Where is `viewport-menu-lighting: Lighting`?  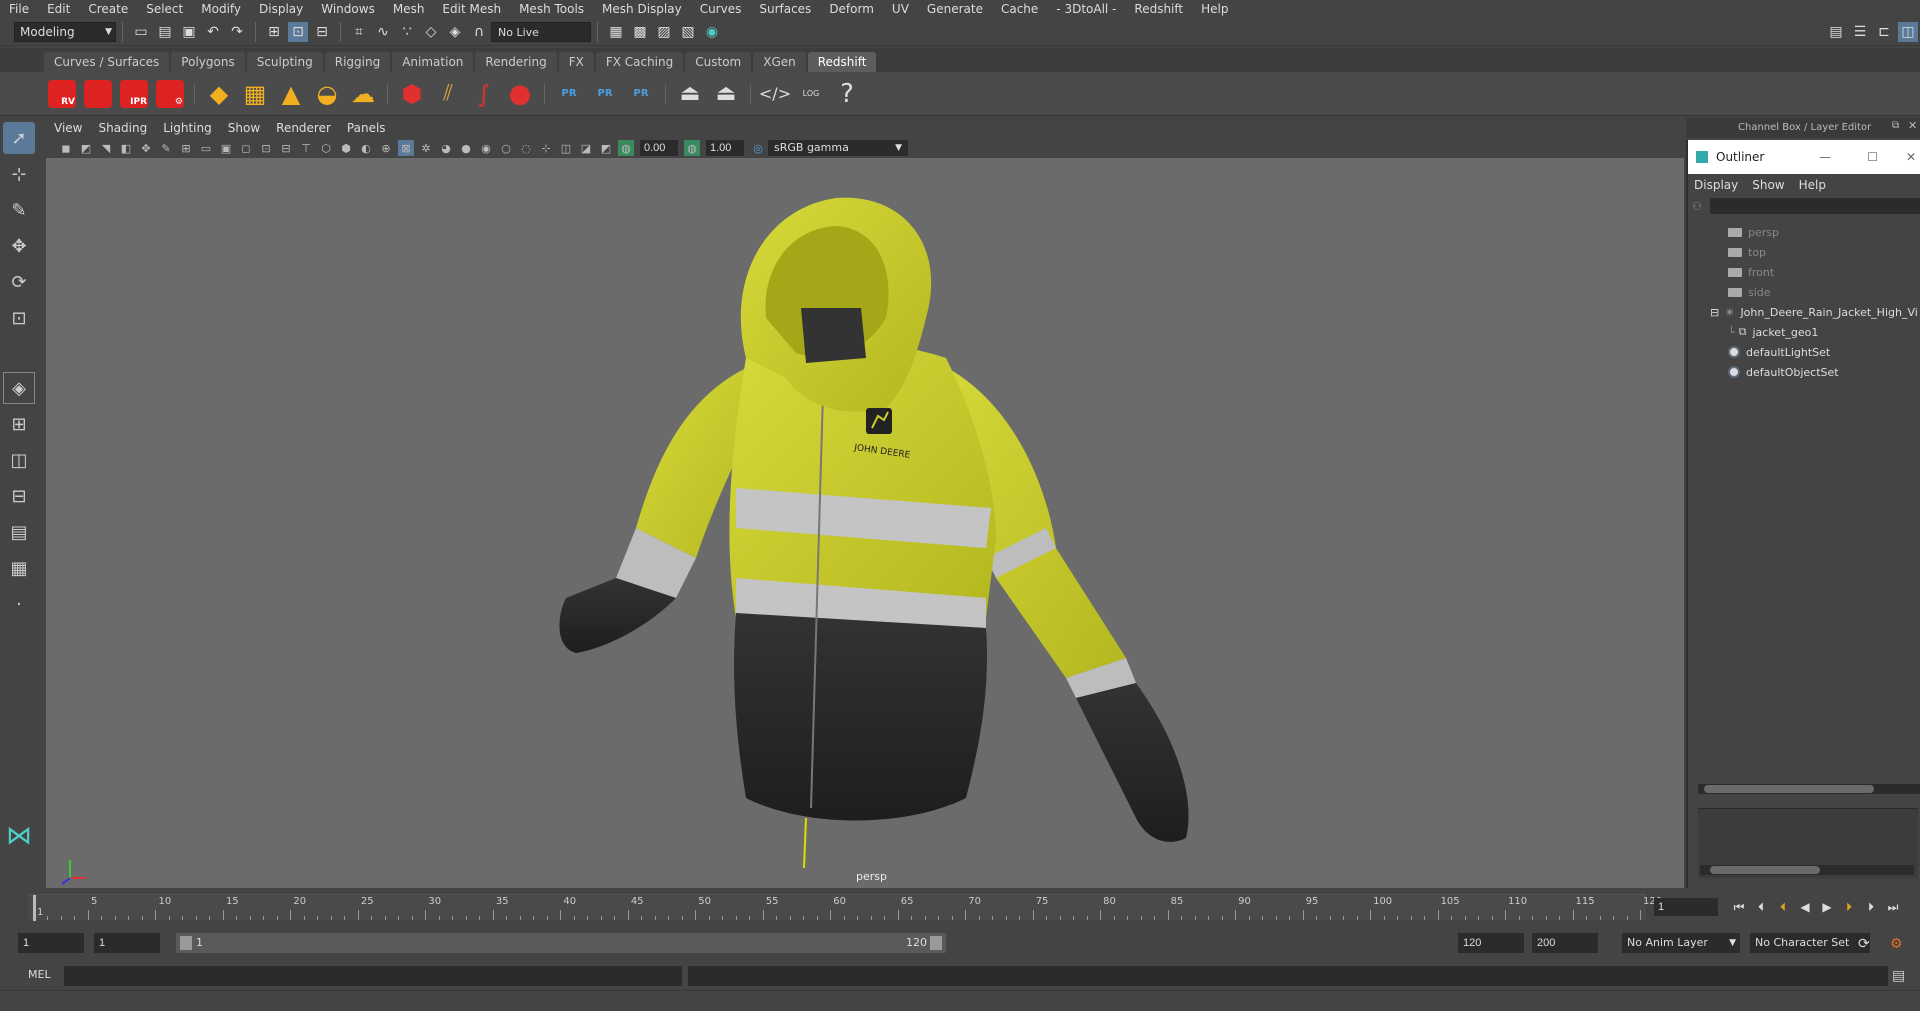
viewport-menu-lighting: Lighting is located at coordinates (187, 128).